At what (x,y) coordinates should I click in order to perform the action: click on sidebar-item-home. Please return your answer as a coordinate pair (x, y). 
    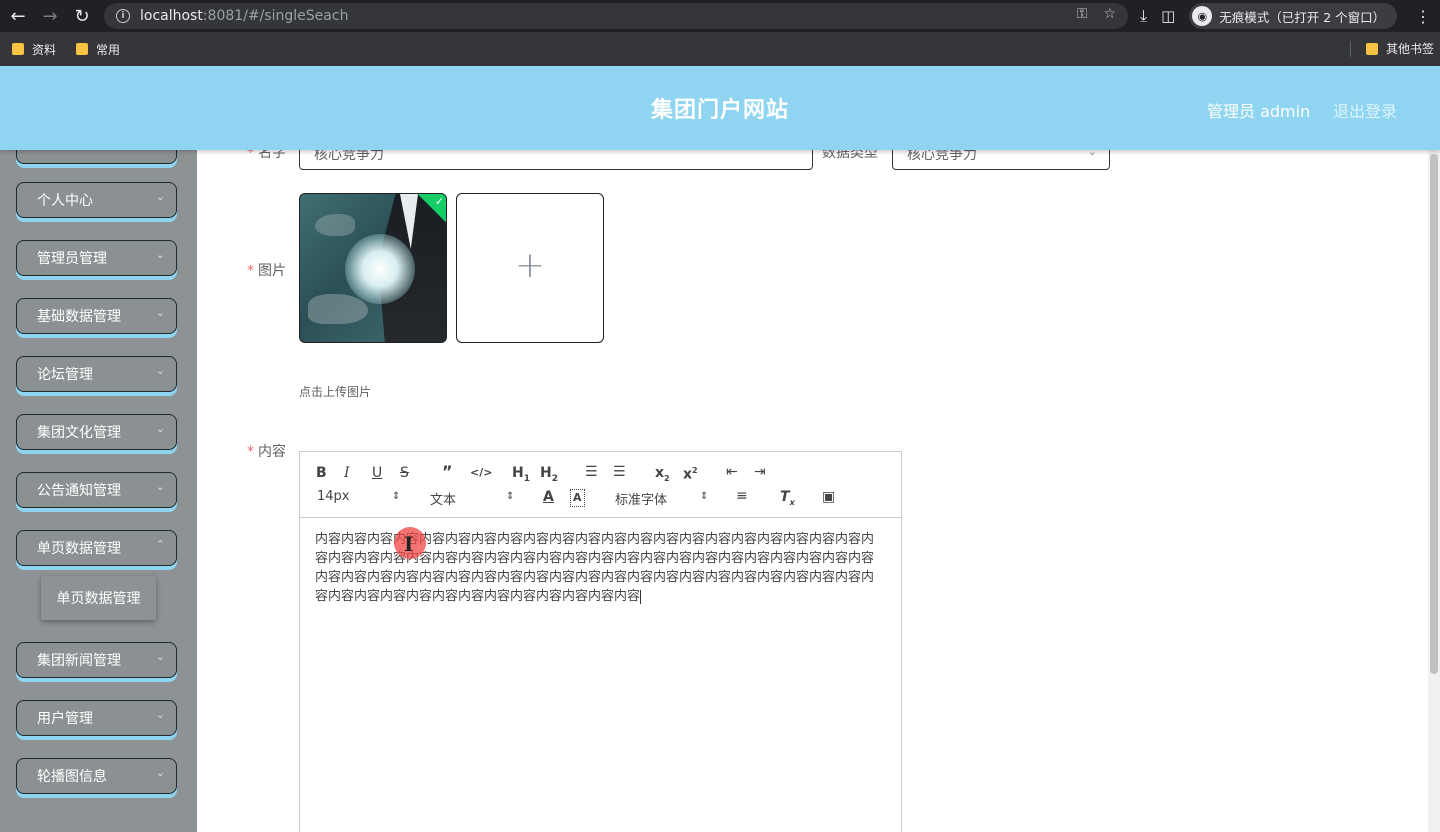
    Looking at the image, I should click on (96, 159).